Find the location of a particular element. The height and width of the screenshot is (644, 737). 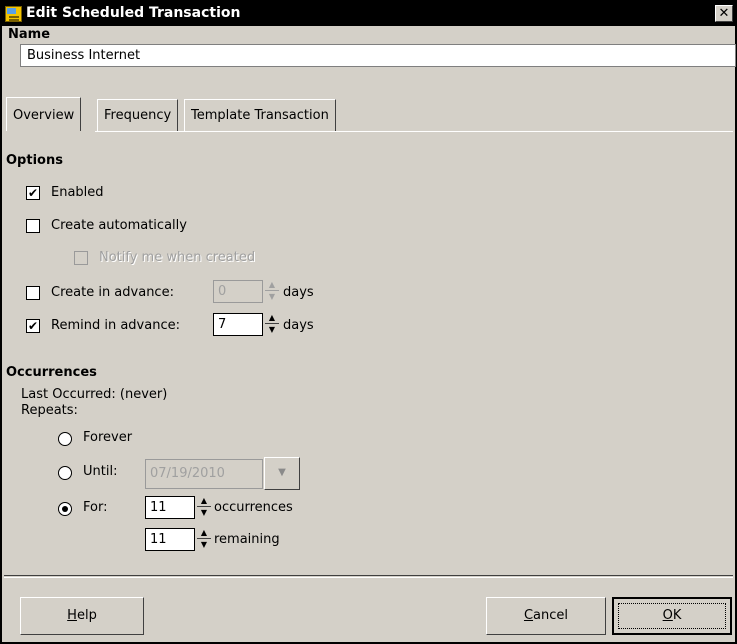

create-automatically-checkbox is located at coordinates (33, 226).